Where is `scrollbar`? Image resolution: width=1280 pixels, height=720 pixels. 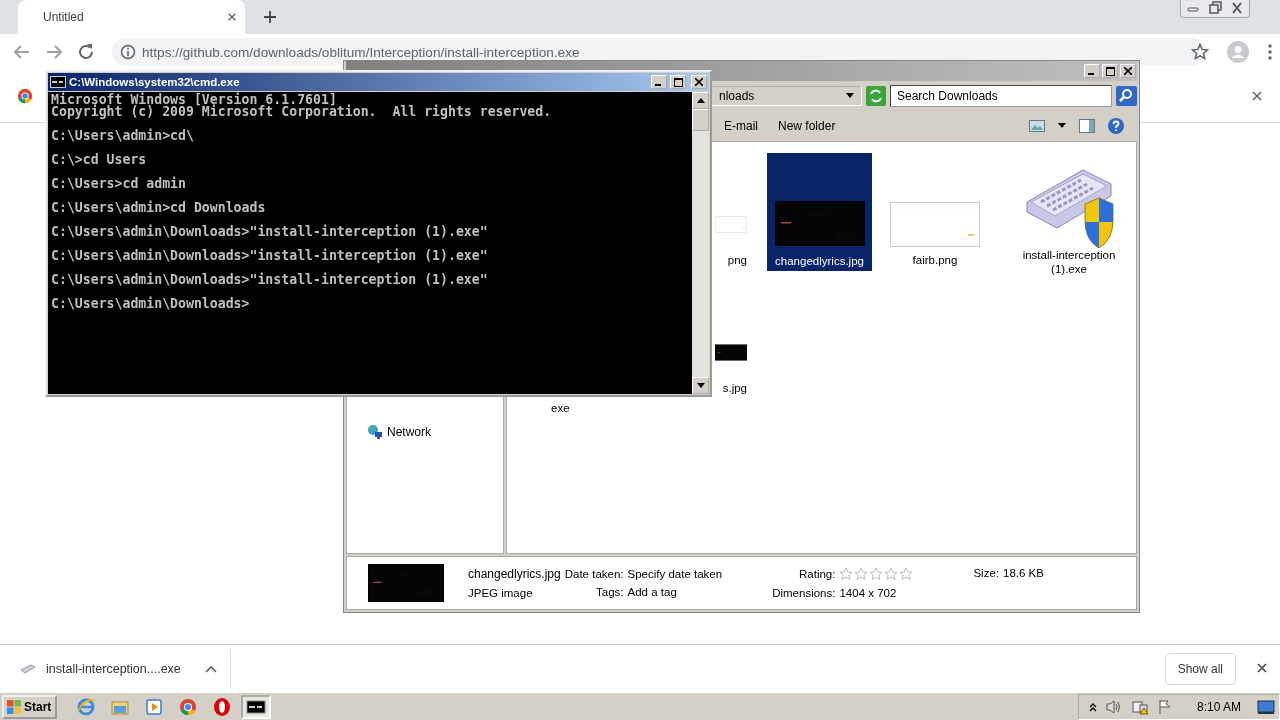 scrollbar is located at coordinates (700, 243).